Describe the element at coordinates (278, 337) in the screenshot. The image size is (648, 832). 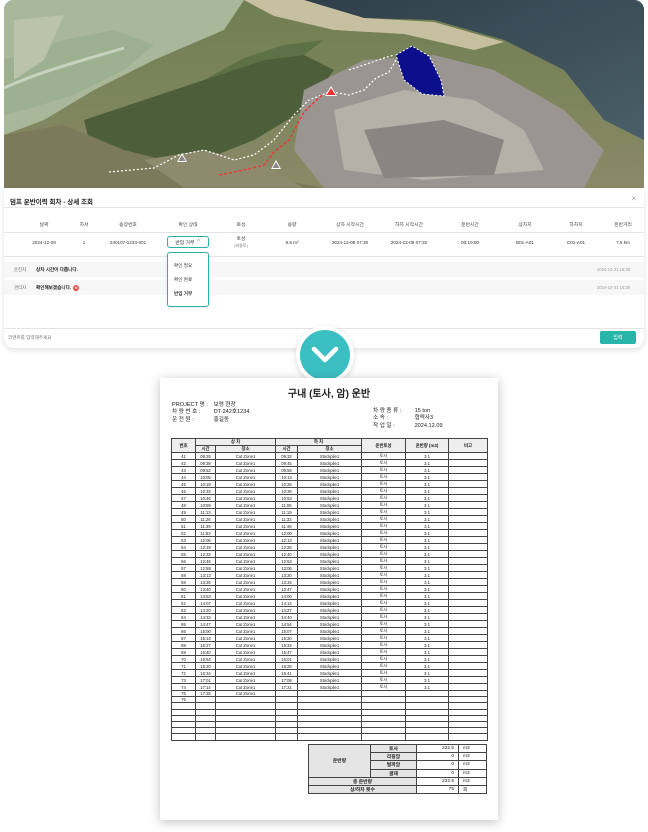
I see `comment-input` at that location.